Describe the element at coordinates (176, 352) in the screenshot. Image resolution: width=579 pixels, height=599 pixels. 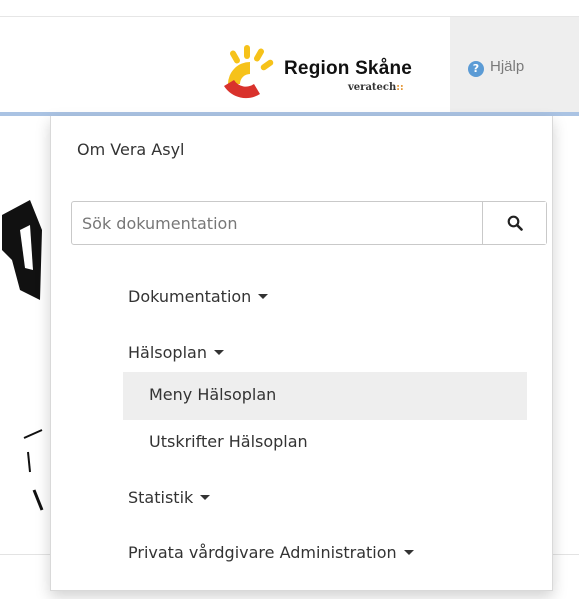
I see `menu-halsoplan: Hälsoplan` at that location.